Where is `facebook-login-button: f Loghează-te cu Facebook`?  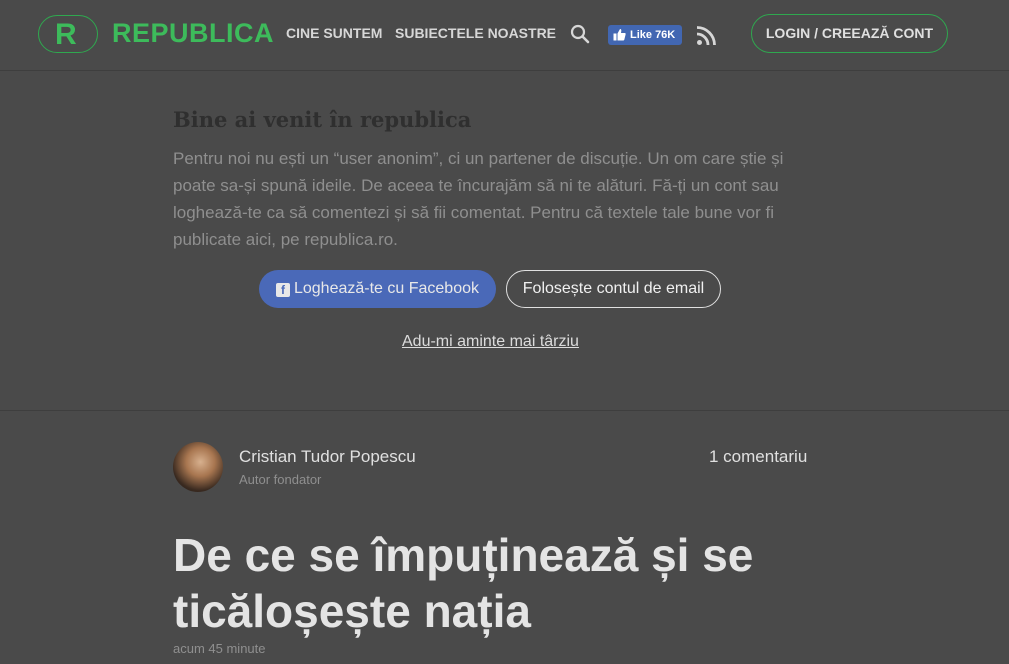
facebook-login-button: f Loghează-te cu Facebook is located at coordinates (377, 289).